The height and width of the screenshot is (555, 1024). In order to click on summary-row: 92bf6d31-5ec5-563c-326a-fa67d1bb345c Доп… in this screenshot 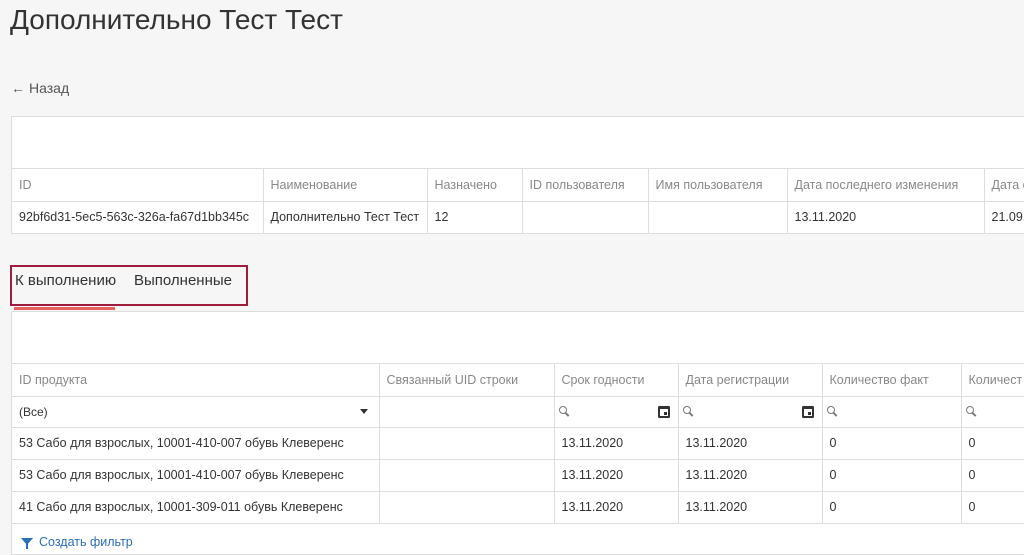, I will do `click(518, 217)`.